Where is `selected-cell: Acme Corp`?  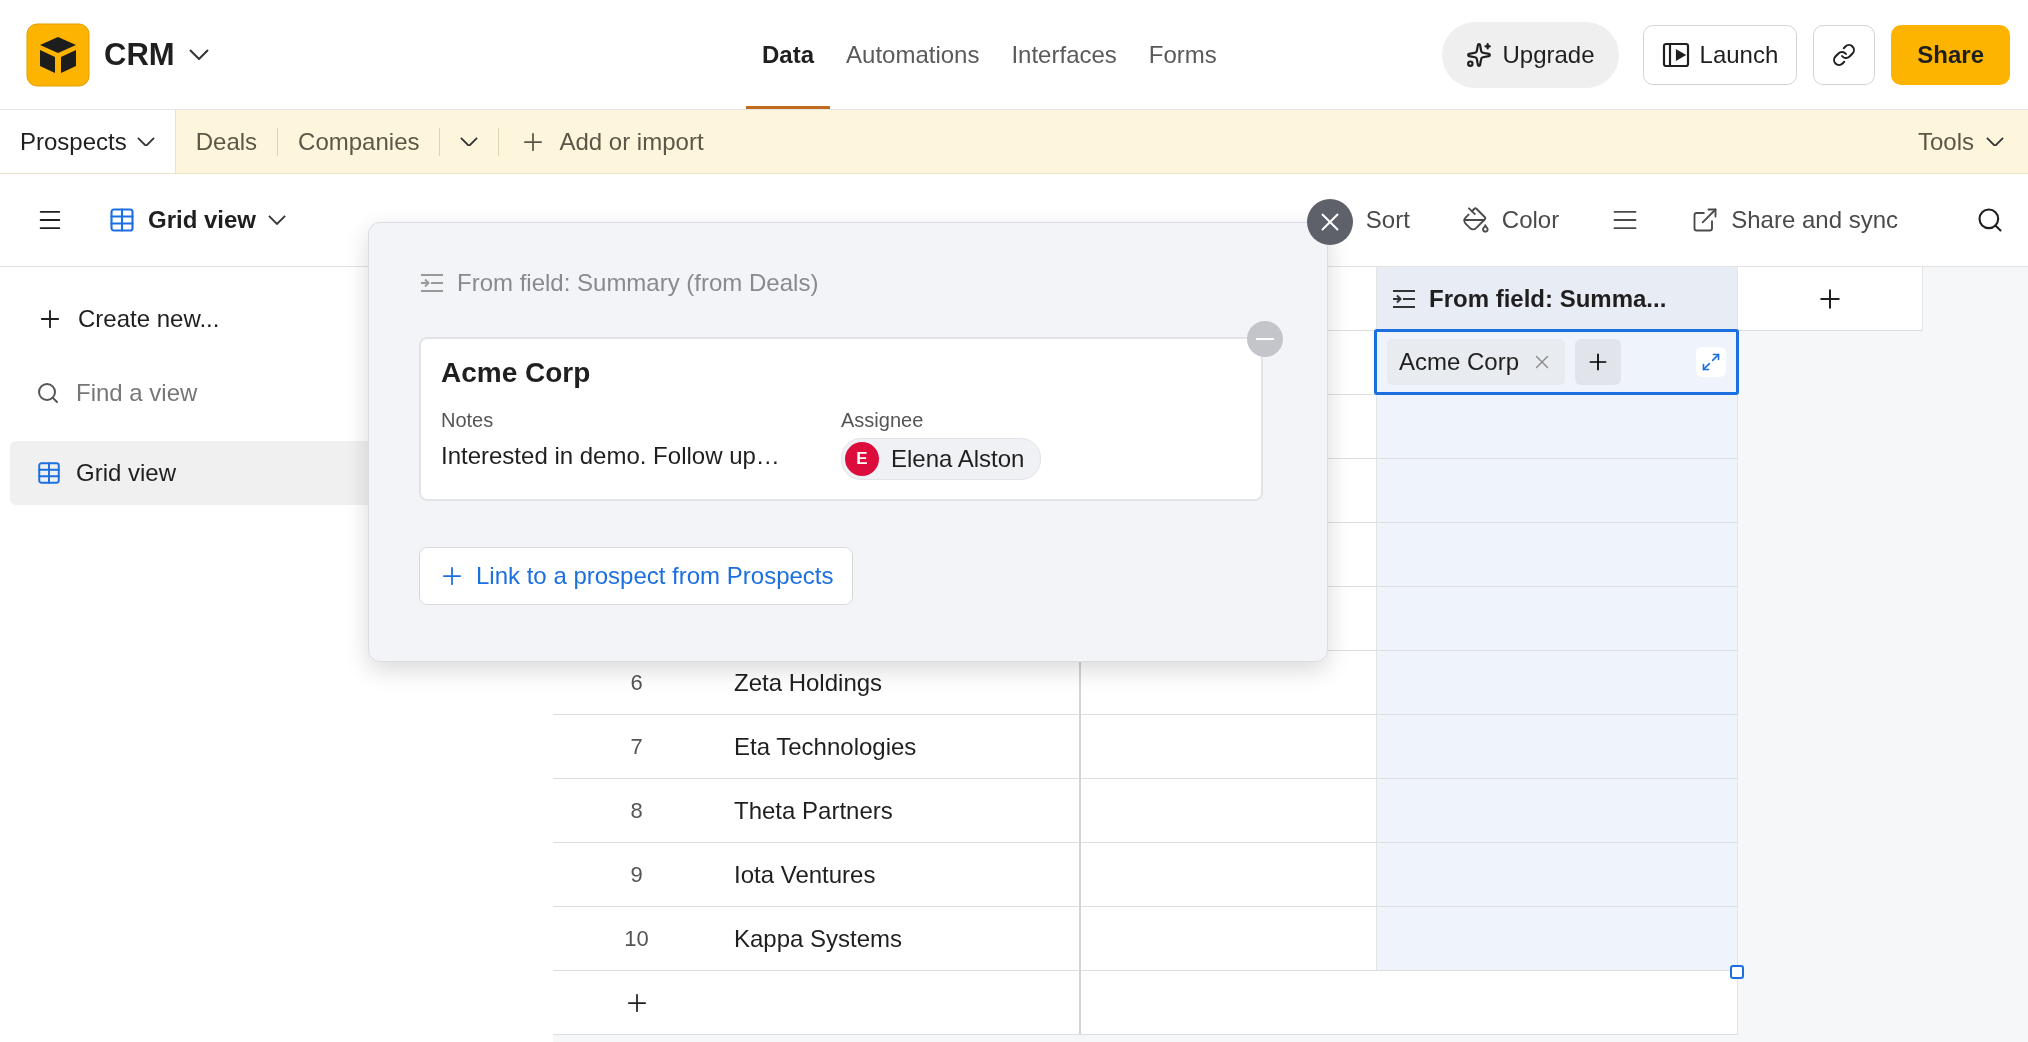 selected-cell: Acme Corp is located at coordinates (1556, 362).